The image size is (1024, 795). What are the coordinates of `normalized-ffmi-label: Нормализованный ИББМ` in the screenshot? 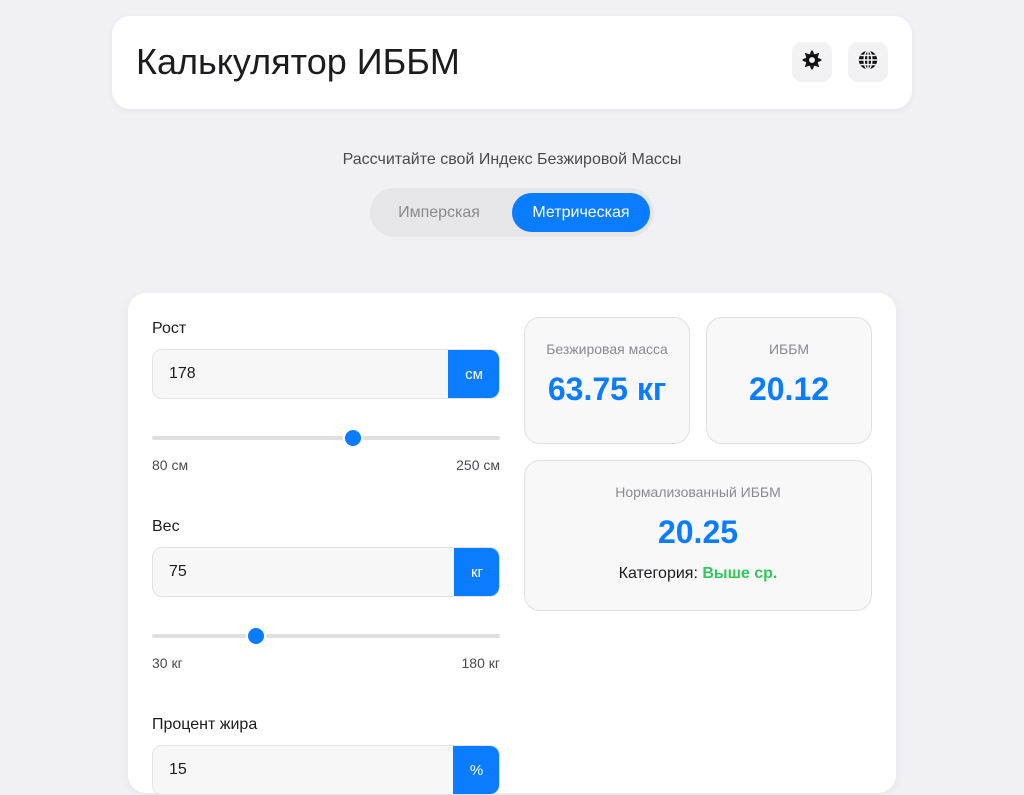 It's located at (698, 492).